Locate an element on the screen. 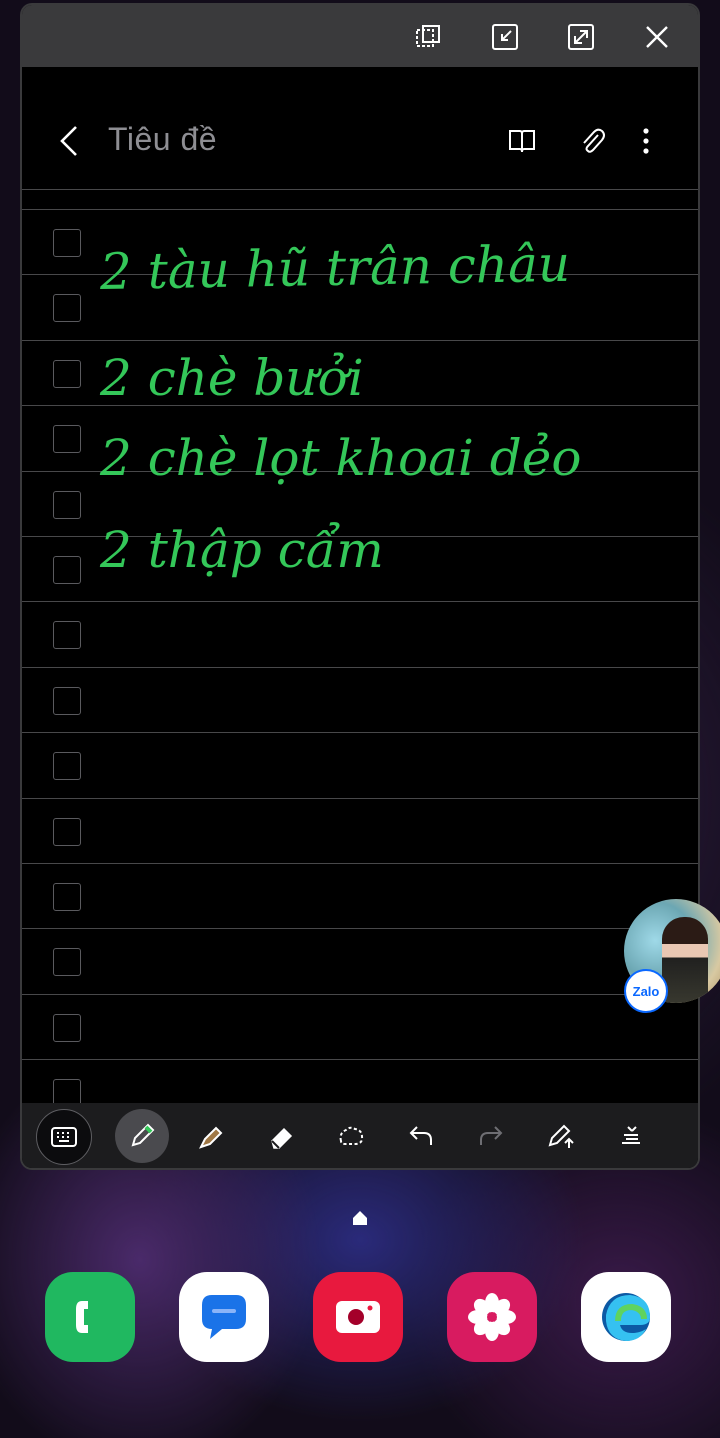  pen-icon is located at coordinates (143, 1135).